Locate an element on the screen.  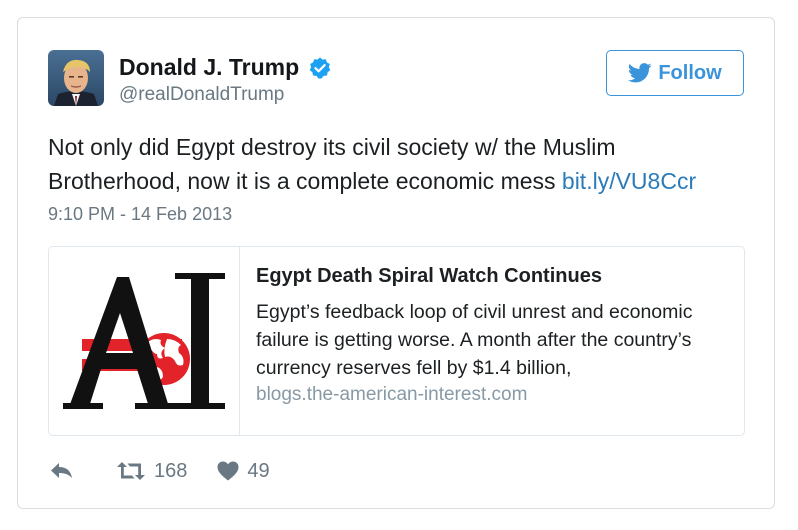
reply-icon is located at coordinates (61, 470).